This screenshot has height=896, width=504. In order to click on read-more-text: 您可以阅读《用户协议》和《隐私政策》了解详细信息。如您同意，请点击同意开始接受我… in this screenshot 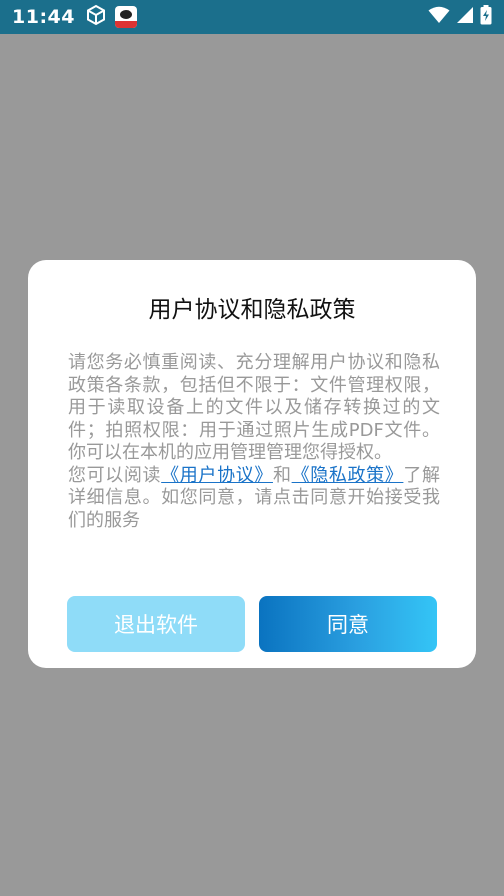, I will do `click(254, 499)`.